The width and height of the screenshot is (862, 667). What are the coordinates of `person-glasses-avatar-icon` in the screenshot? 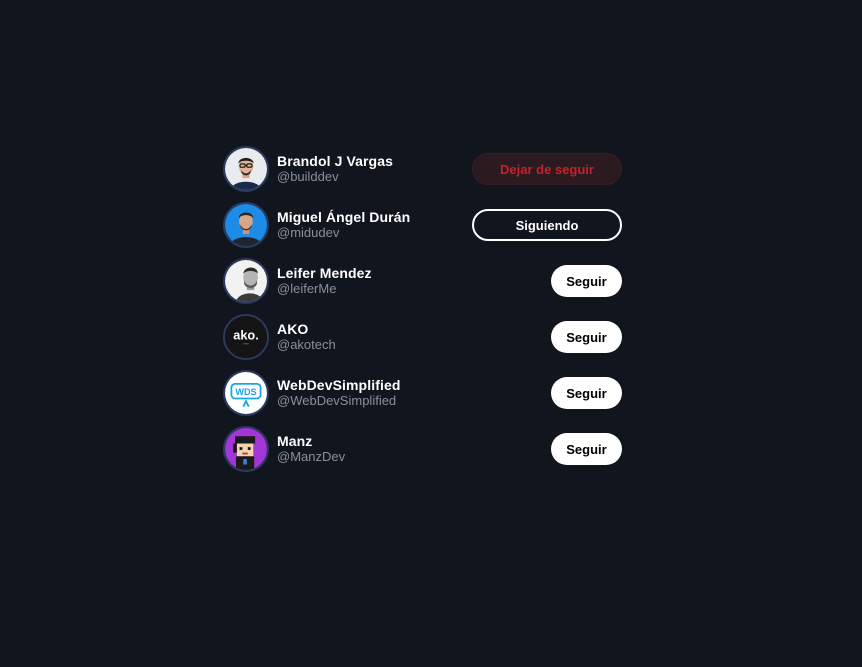 It's located at (246, 169).